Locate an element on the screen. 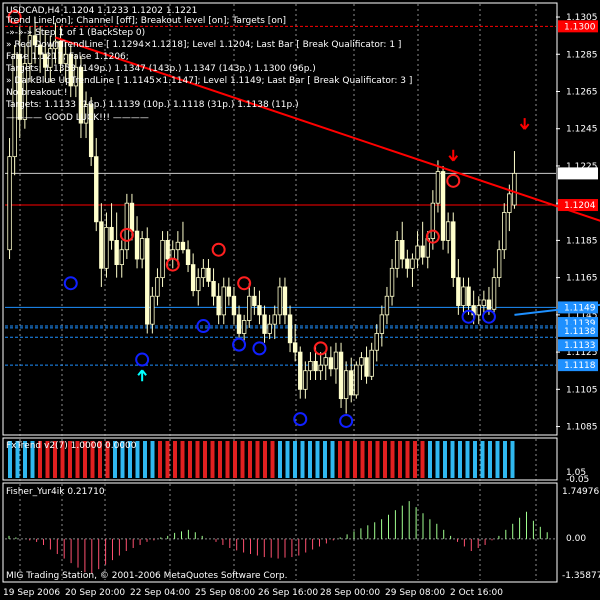 This screenshot has width=600, height=600. symbol-line: USDCAD,H4 1.1204 1.1233 1.1202 1.1221 is located at coordinates (101, 11).